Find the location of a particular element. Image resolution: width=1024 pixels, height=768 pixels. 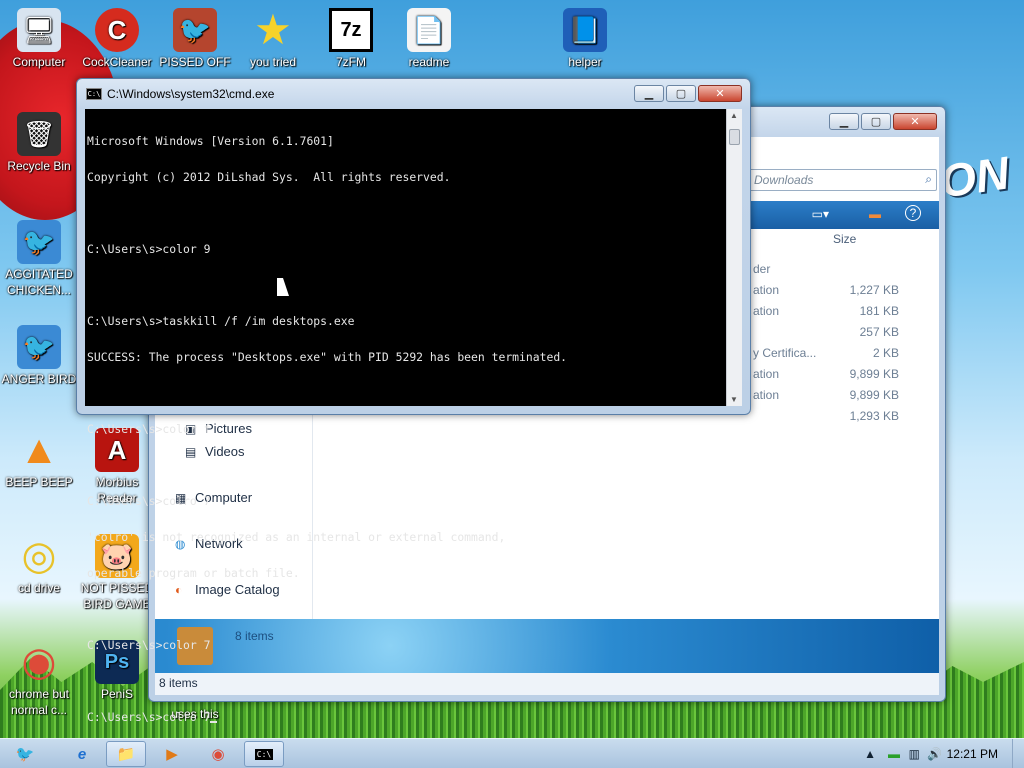

search-input: Downloads ⌕ is located at coordinates (842, 180).